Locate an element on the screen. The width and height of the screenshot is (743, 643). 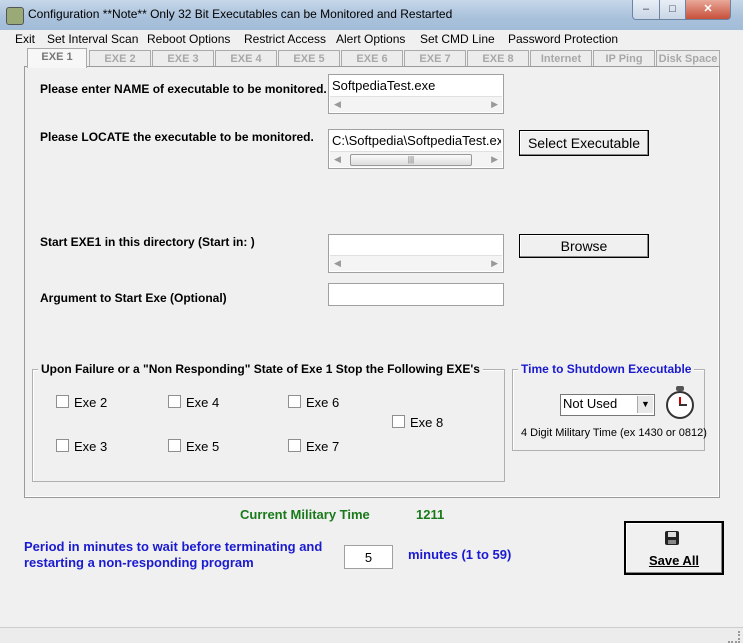
minimize-button: – is located at coordinates (646, 10).